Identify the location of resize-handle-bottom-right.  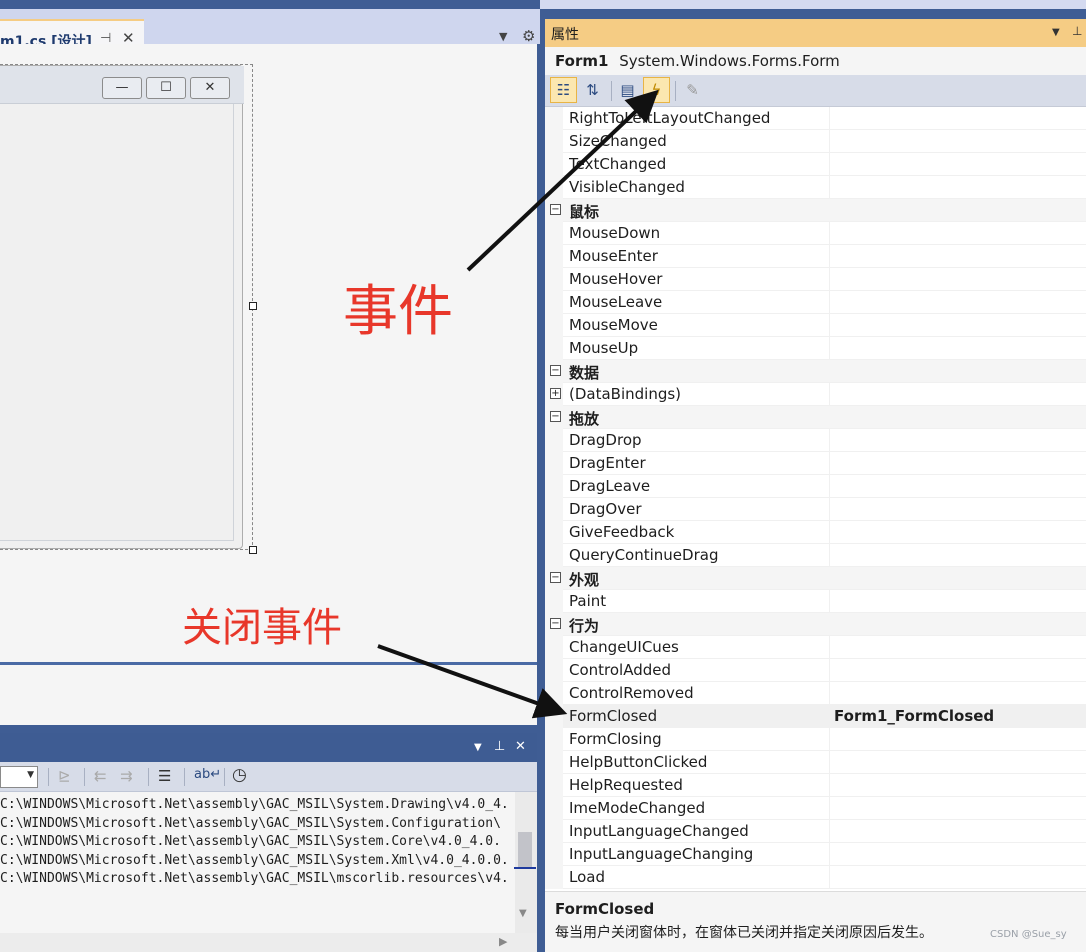
(253, 550).